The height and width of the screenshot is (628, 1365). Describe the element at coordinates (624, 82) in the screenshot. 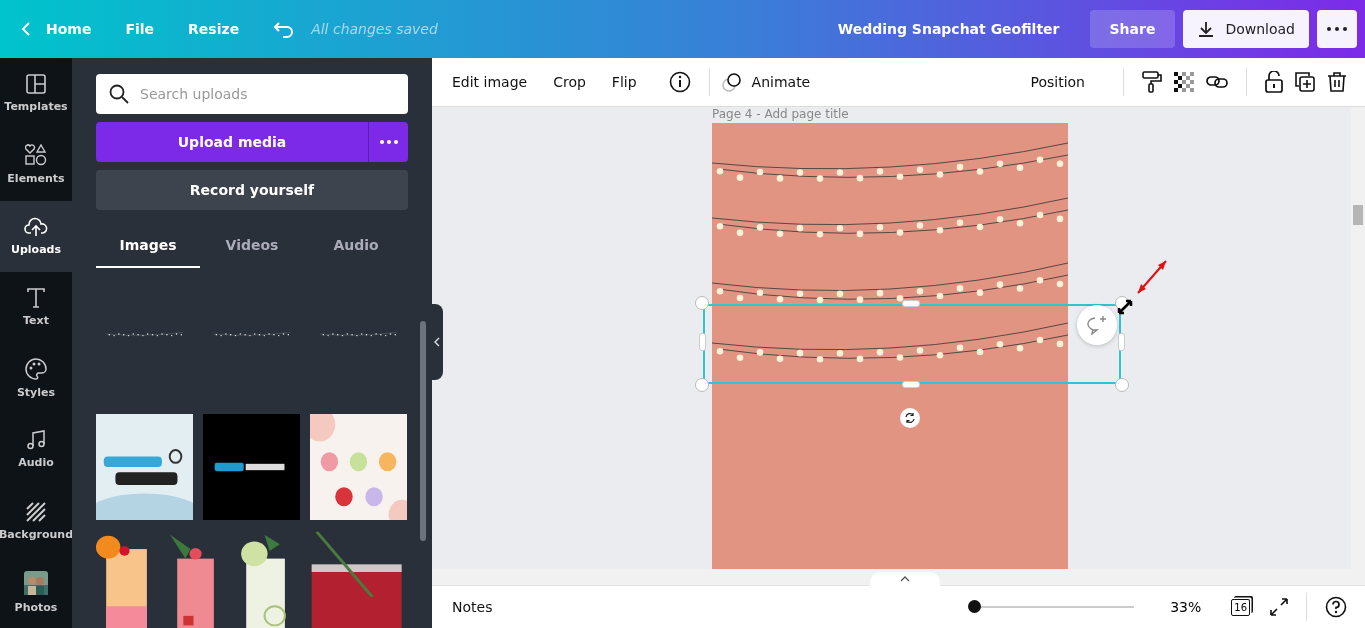

I see `toolbar-button: Flip` at that location.